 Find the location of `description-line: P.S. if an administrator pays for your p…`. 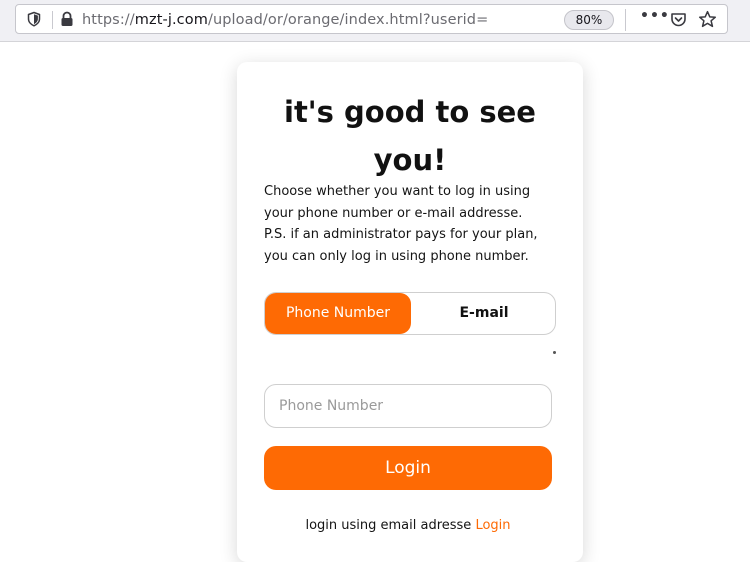

description-line: P.S. if an administrator pays for your p… is located at coordinates (401, 234).